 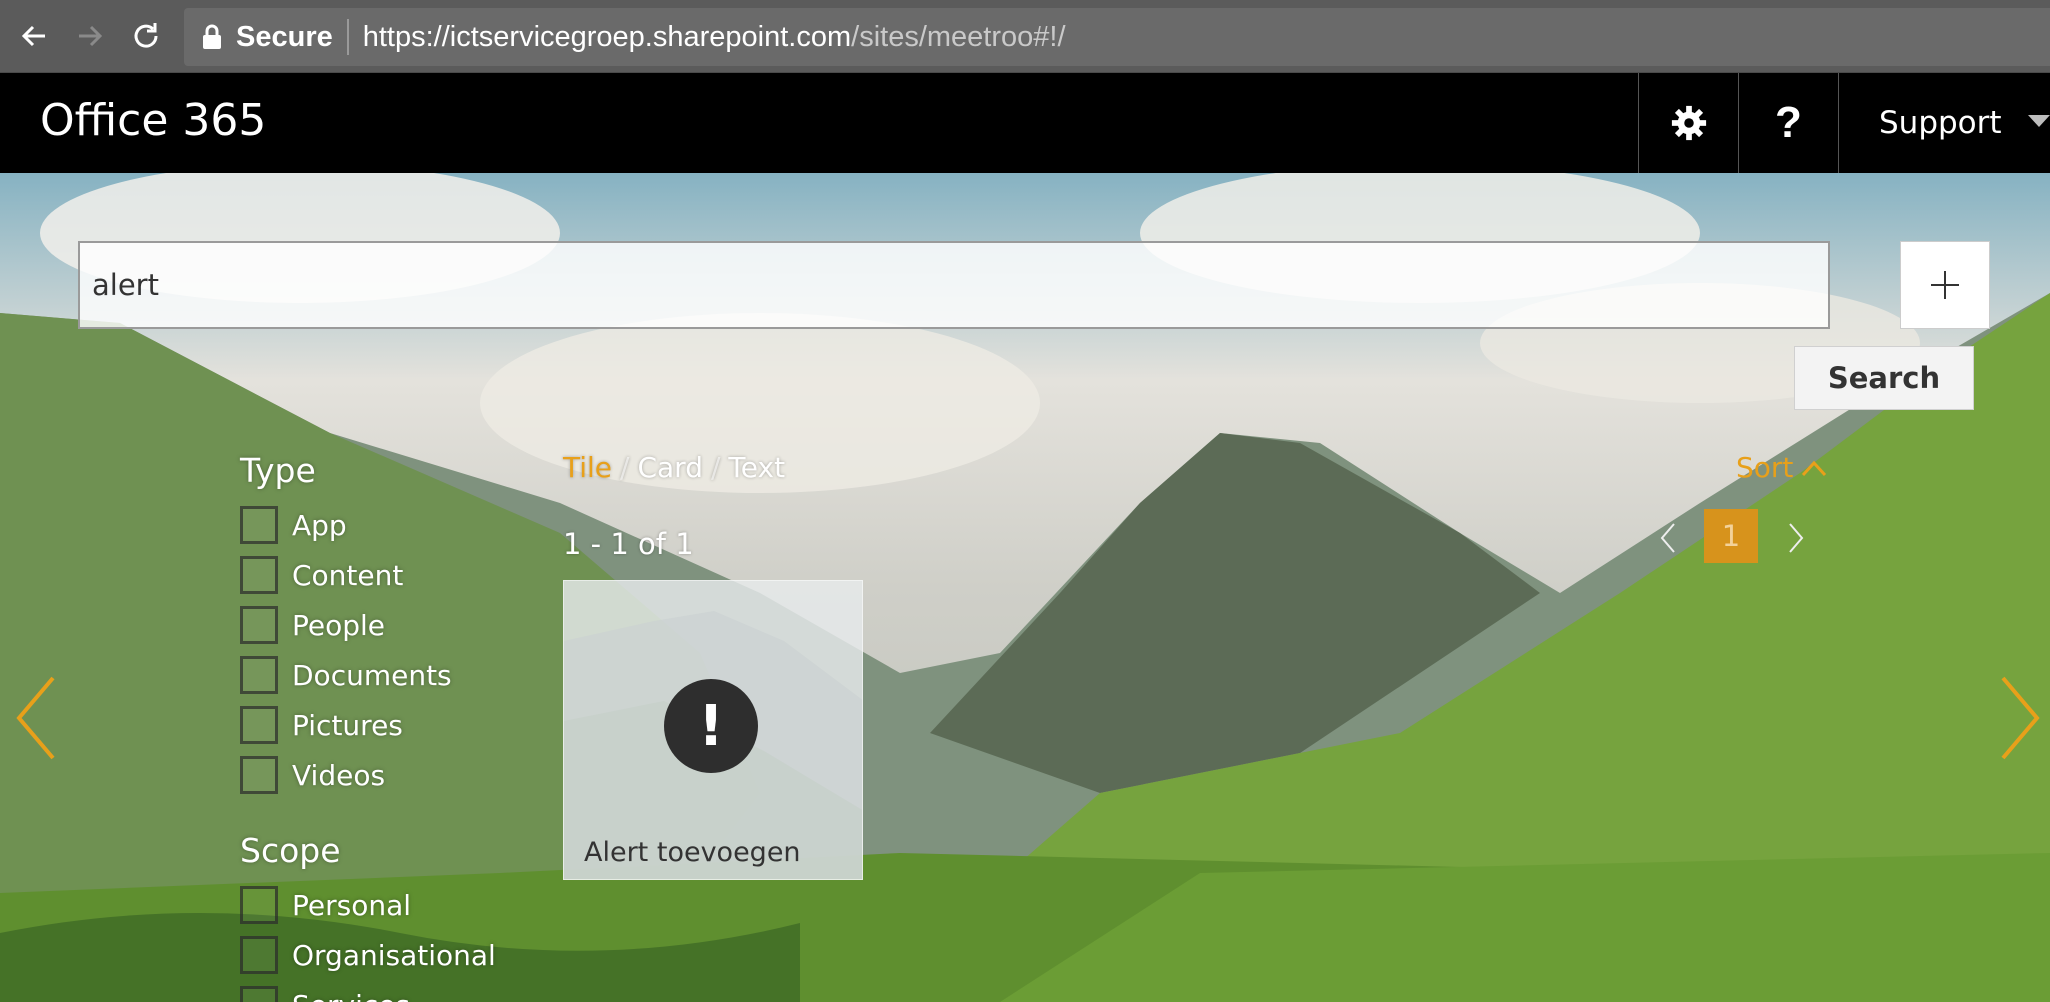 I want to click on filter-label: Videos, so click(x=339, y=775).